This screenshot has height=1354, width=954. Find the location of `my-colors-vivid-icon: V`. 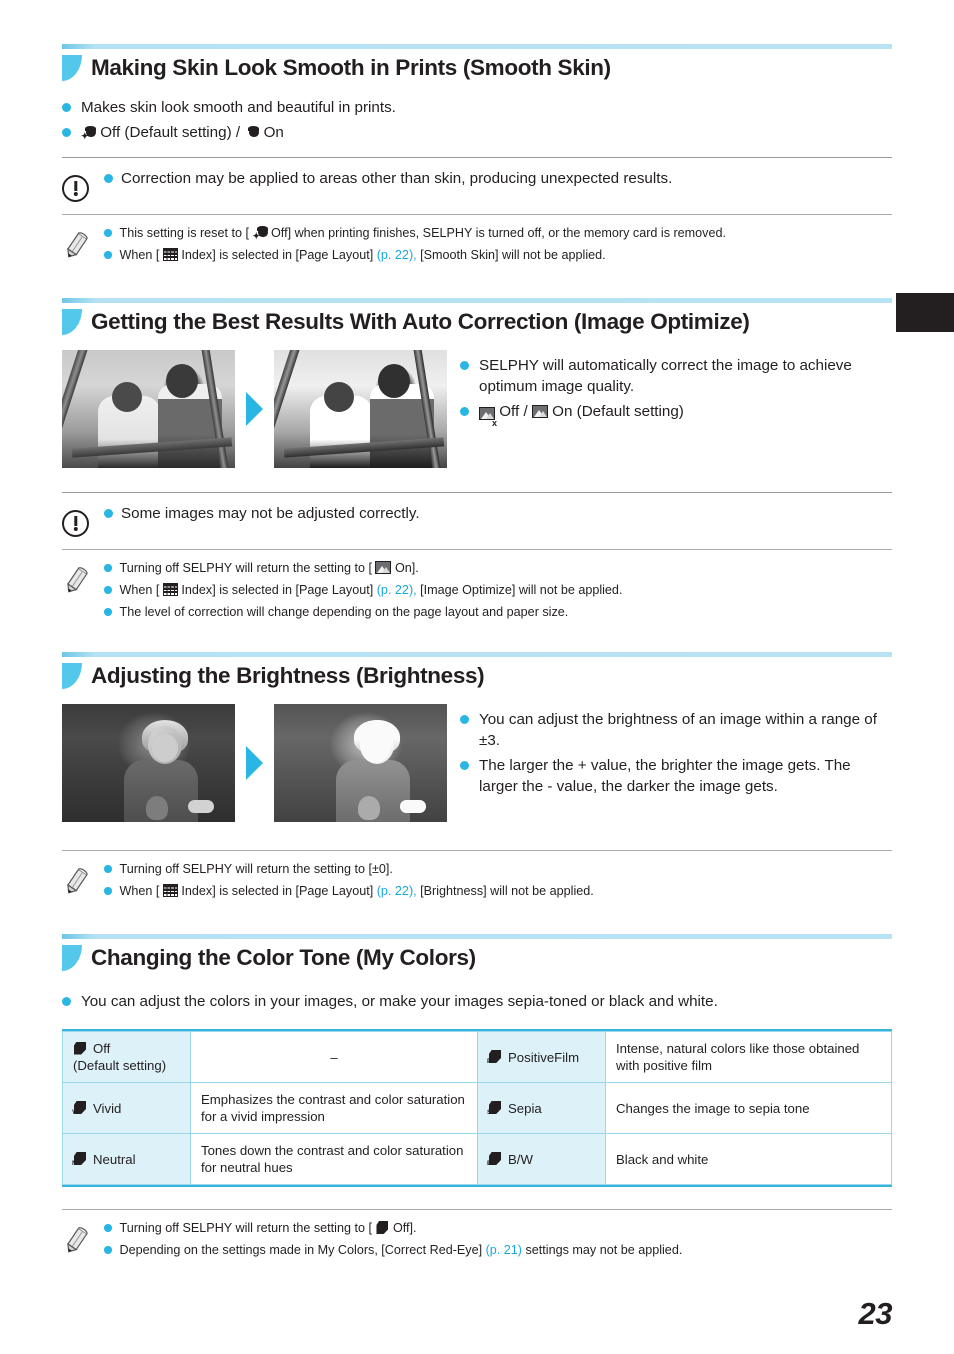

my-colors-vivid-icon: V is located at coordinates (79, 1108).